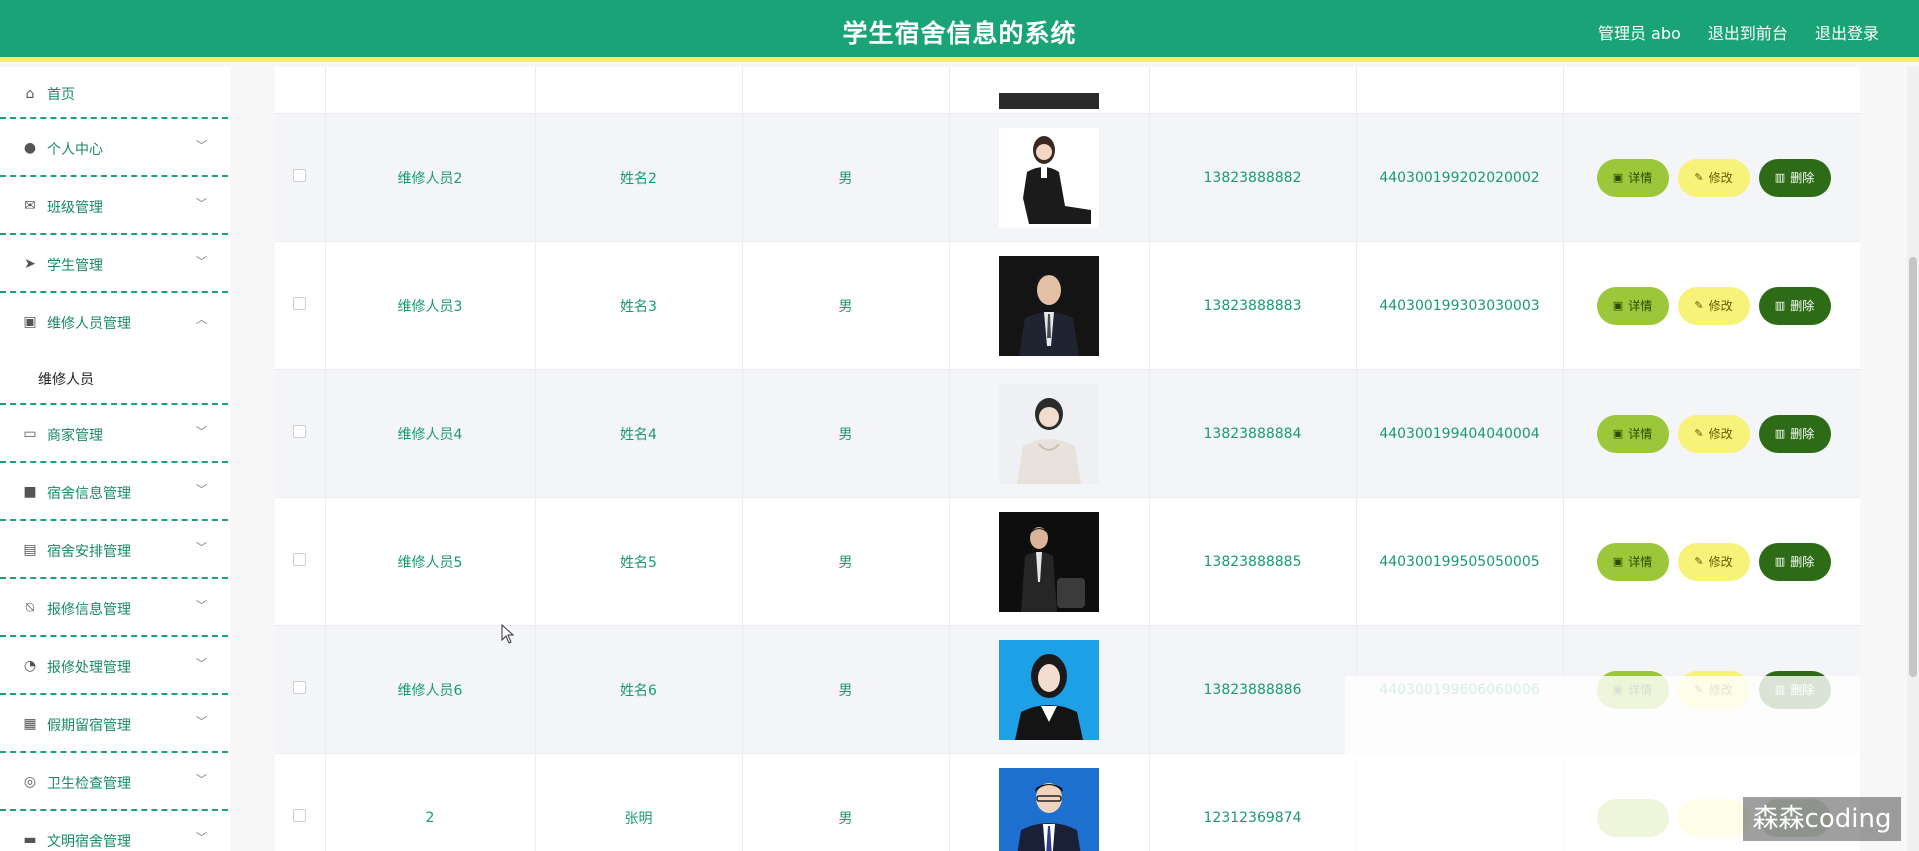  What do you see at coordinates (430, 561) in the screenshot?
I see `account-cell: 维修人员5` at bounding box center [430, 561].